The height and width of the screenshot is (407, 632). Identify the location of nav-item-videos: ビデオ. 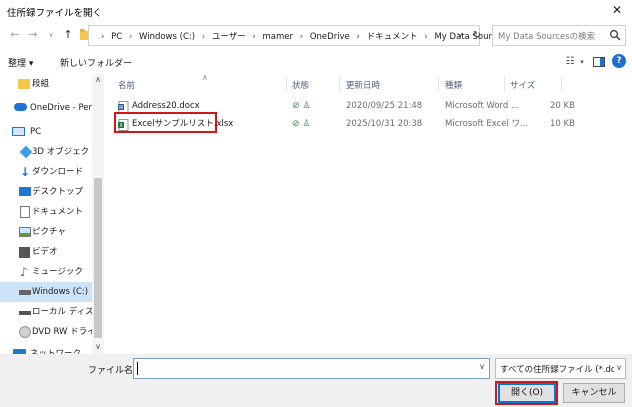
(46, 252).